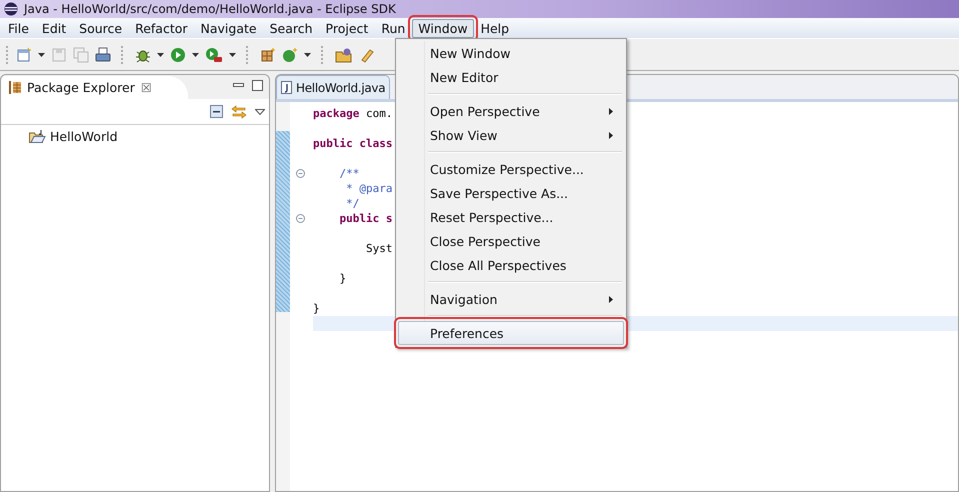 Image resolution: width=959 pixels, height=492 pixels. I want to click on package-icon, so click(15, 87).